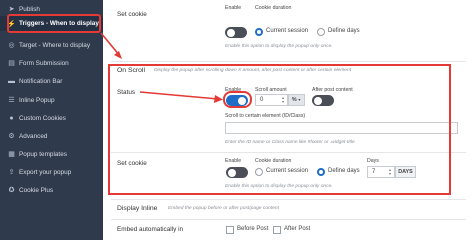  What do you see at coordinates (236, 32) in the screenshot?
I see `top-set-cookie-toggle` at bounding box center [236, 32].